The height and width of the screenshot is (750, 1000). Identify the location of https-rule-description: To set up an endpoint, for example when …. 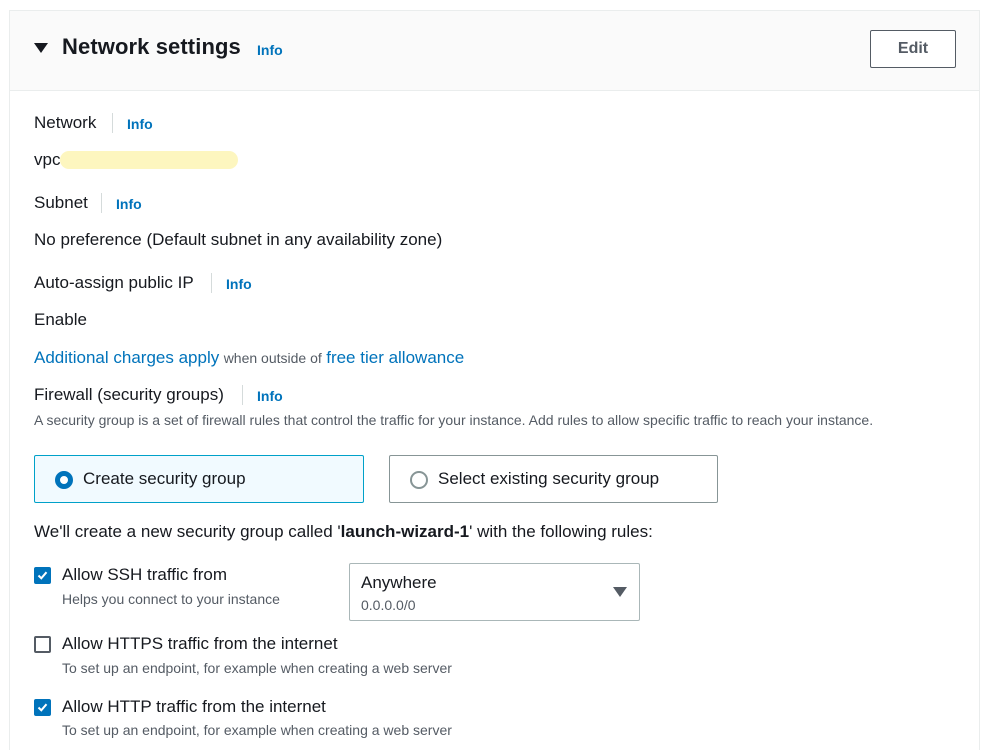
(257, 668).